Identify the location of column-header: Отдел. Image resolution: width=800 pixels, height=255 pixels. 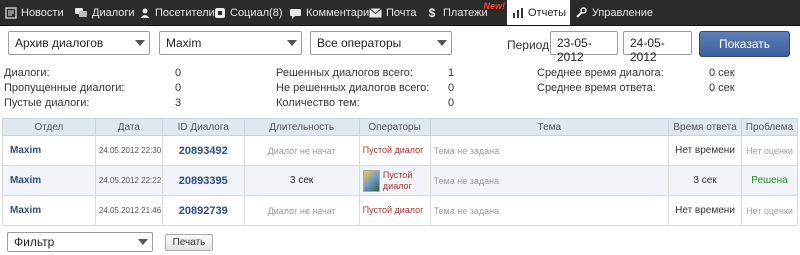
(49, 127).